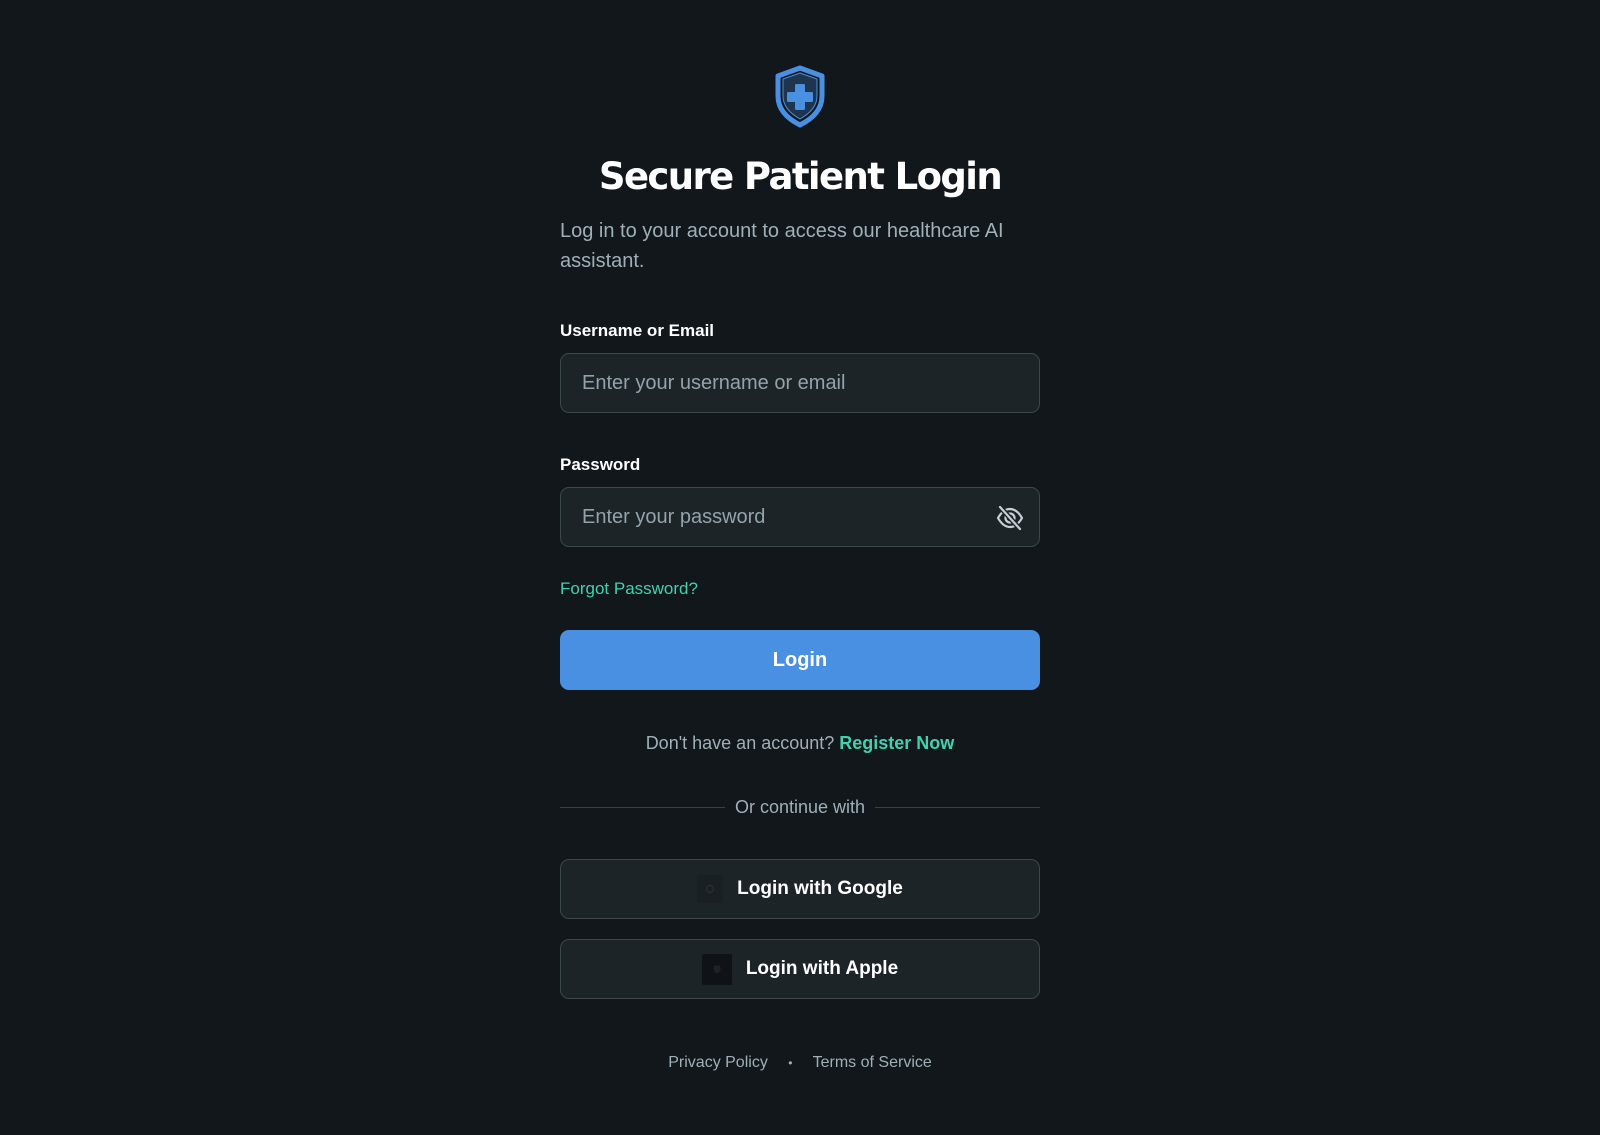 This screenshot has height=1135, width=1600. Describe the element at coordinates (800, 1063) in the screenshot. I see `footer: Privacy Policy • Terms of Service` at that location.